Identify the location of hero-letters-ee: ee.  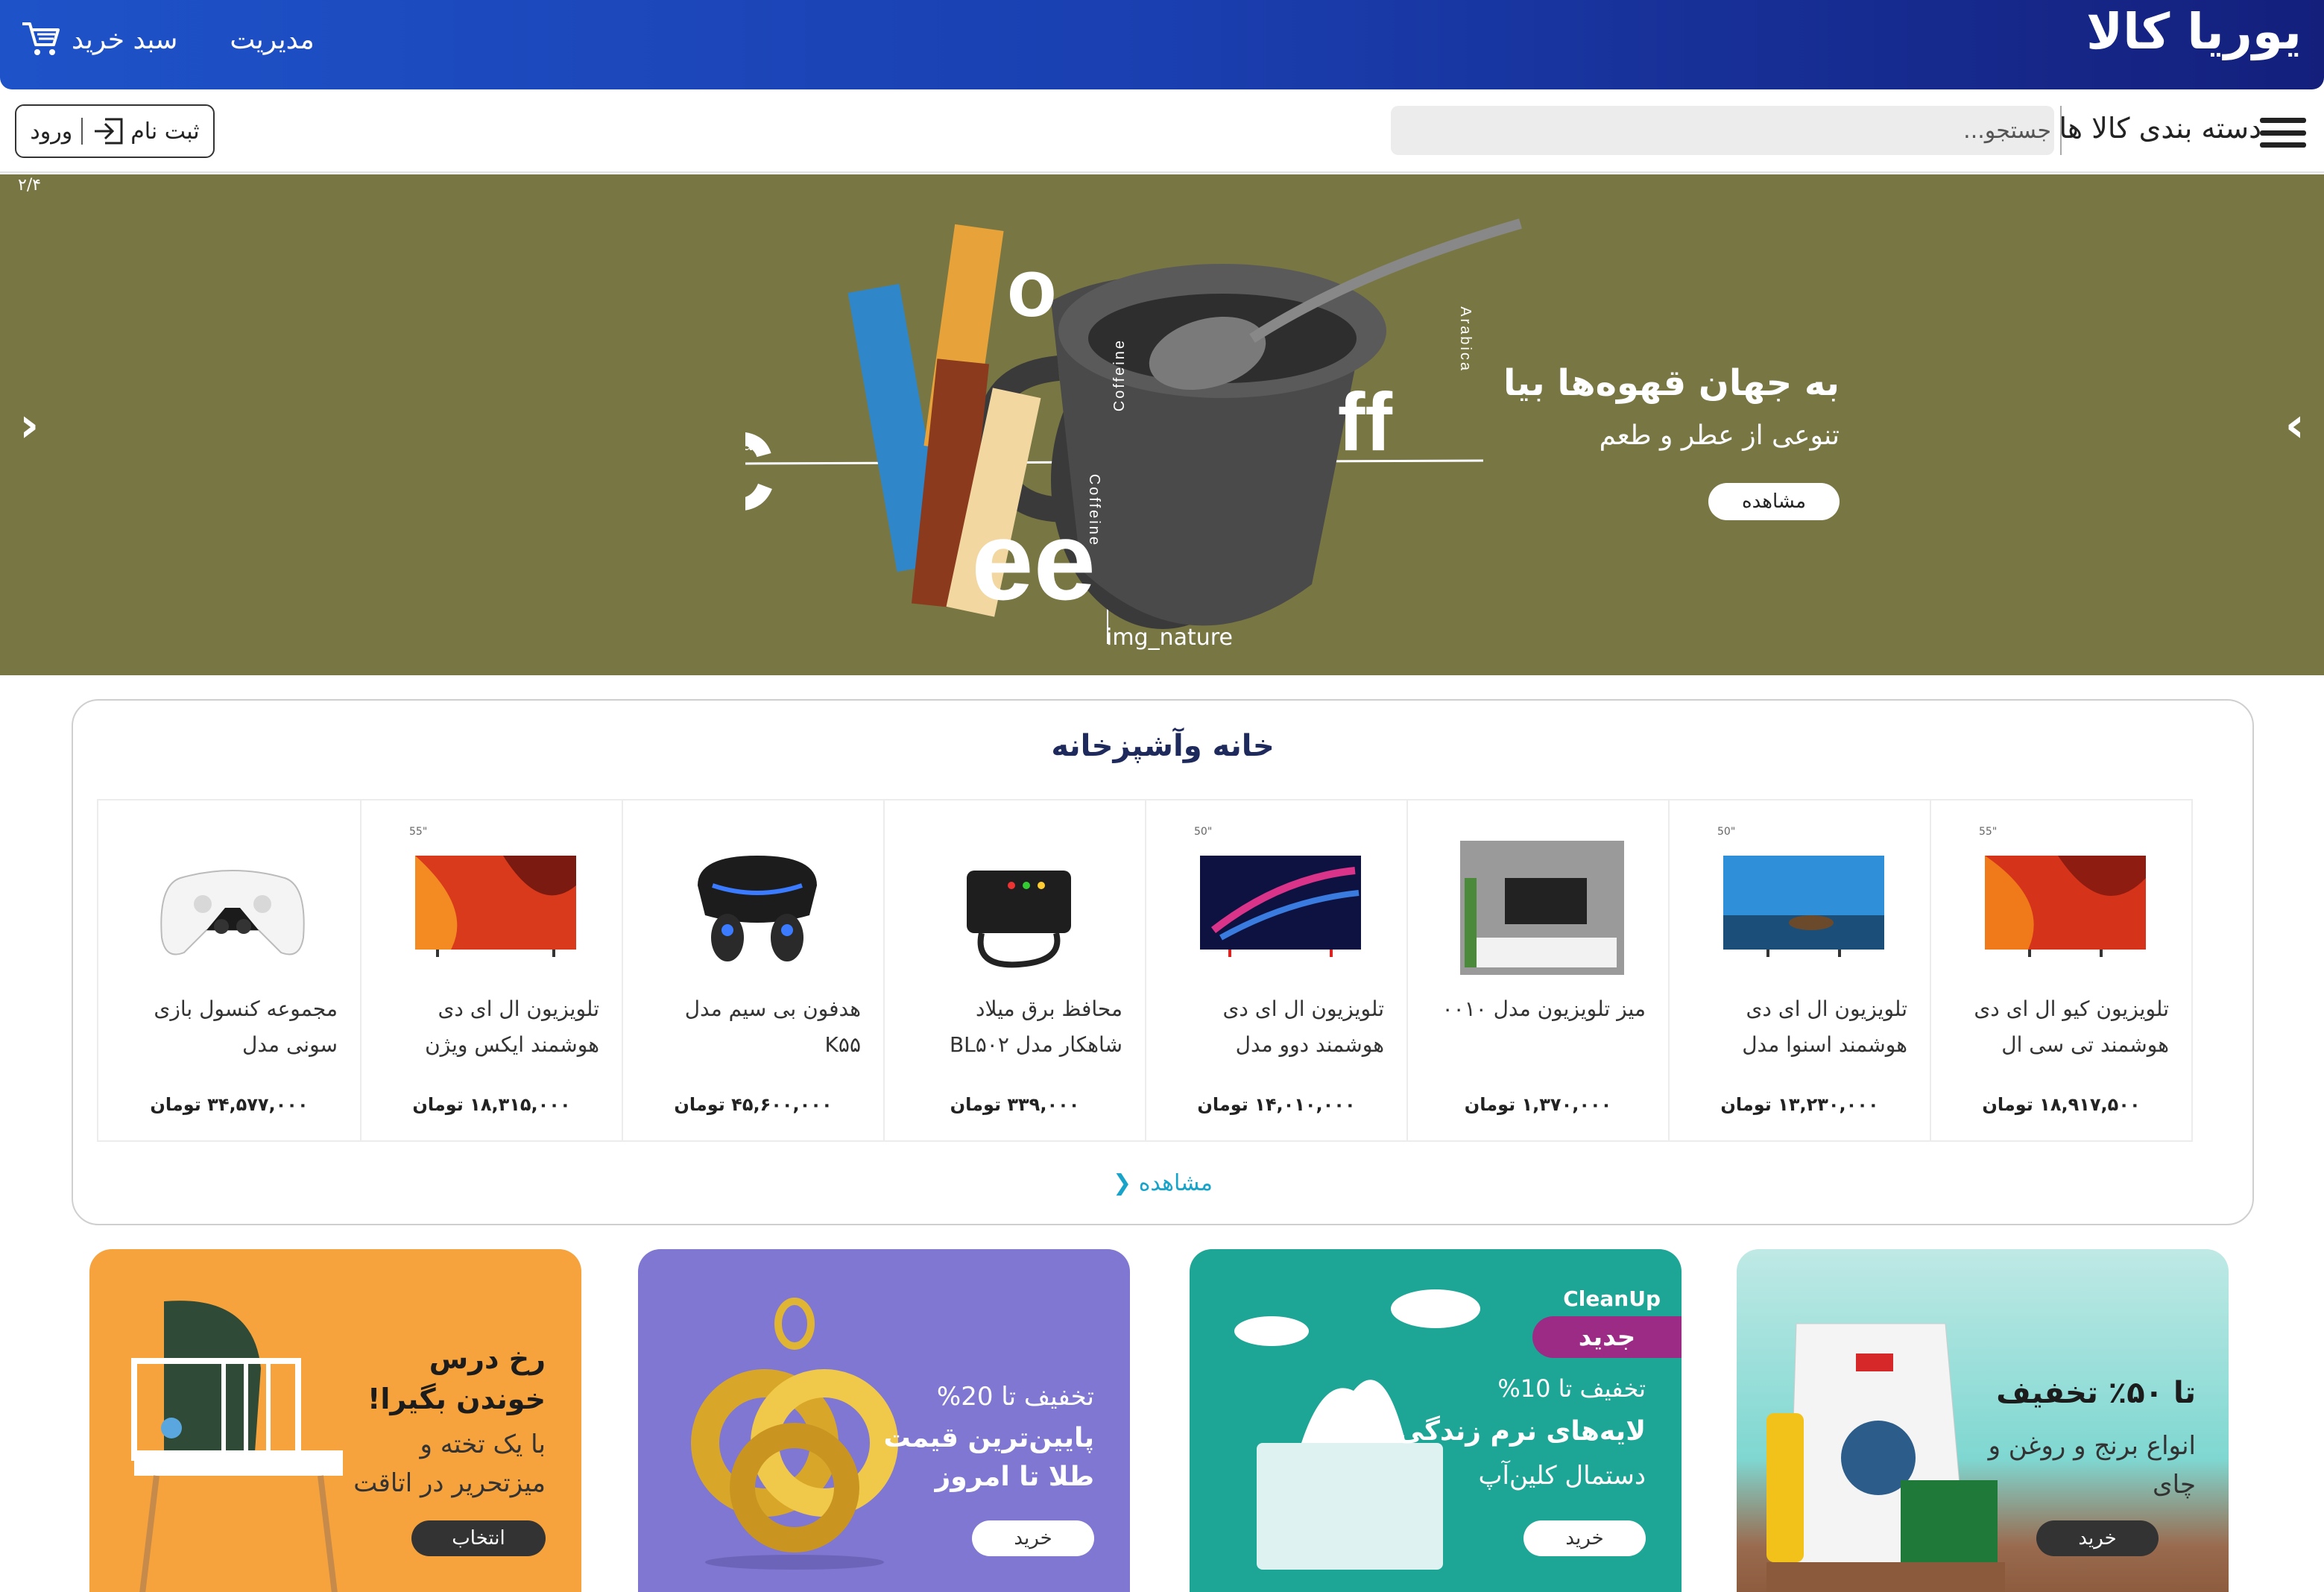
(1033, 560).